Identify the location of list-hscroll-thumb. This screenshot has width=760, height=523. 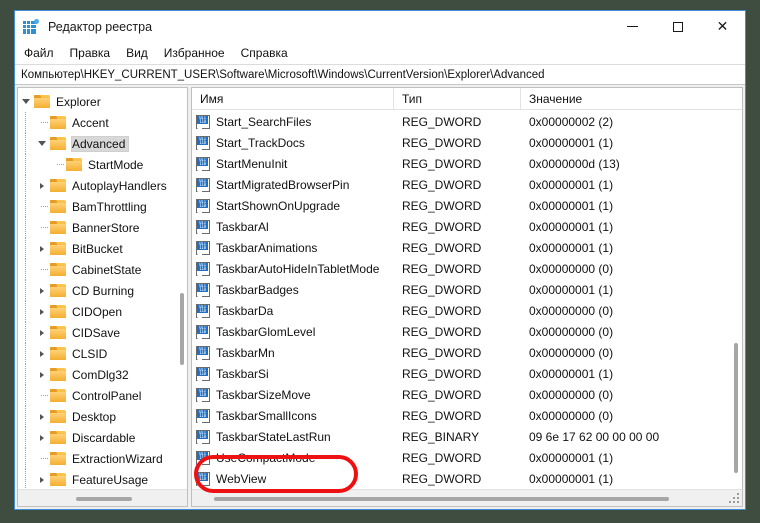
(441, 499).